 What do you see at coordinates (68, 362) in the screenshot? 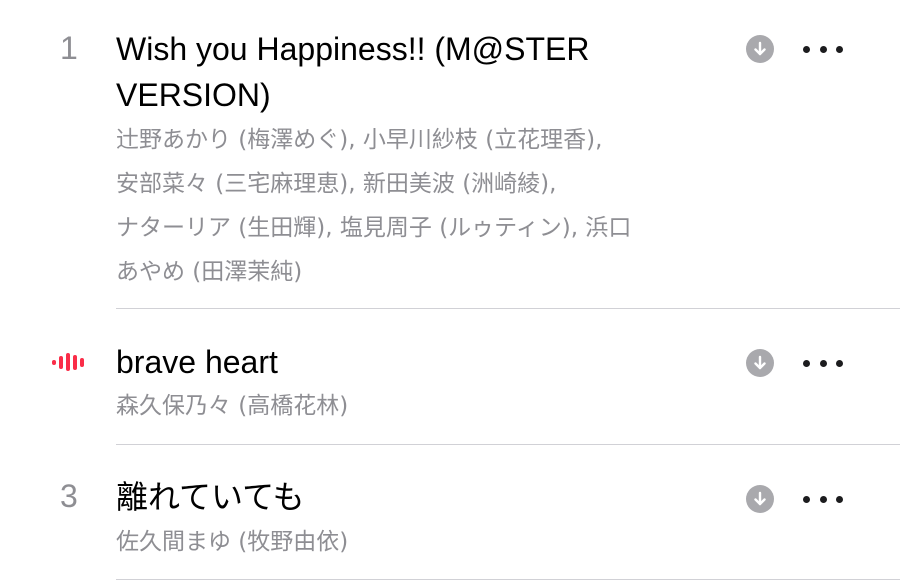
I see `now-playing-waveform-icon` at bounding box center [68, 362].